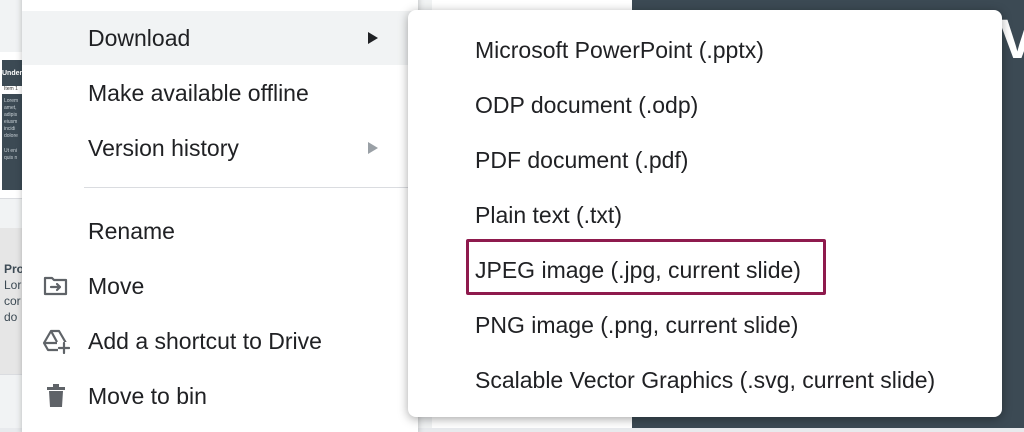  I want to click on menu-item-version-history: Version history, so click(220, 148).